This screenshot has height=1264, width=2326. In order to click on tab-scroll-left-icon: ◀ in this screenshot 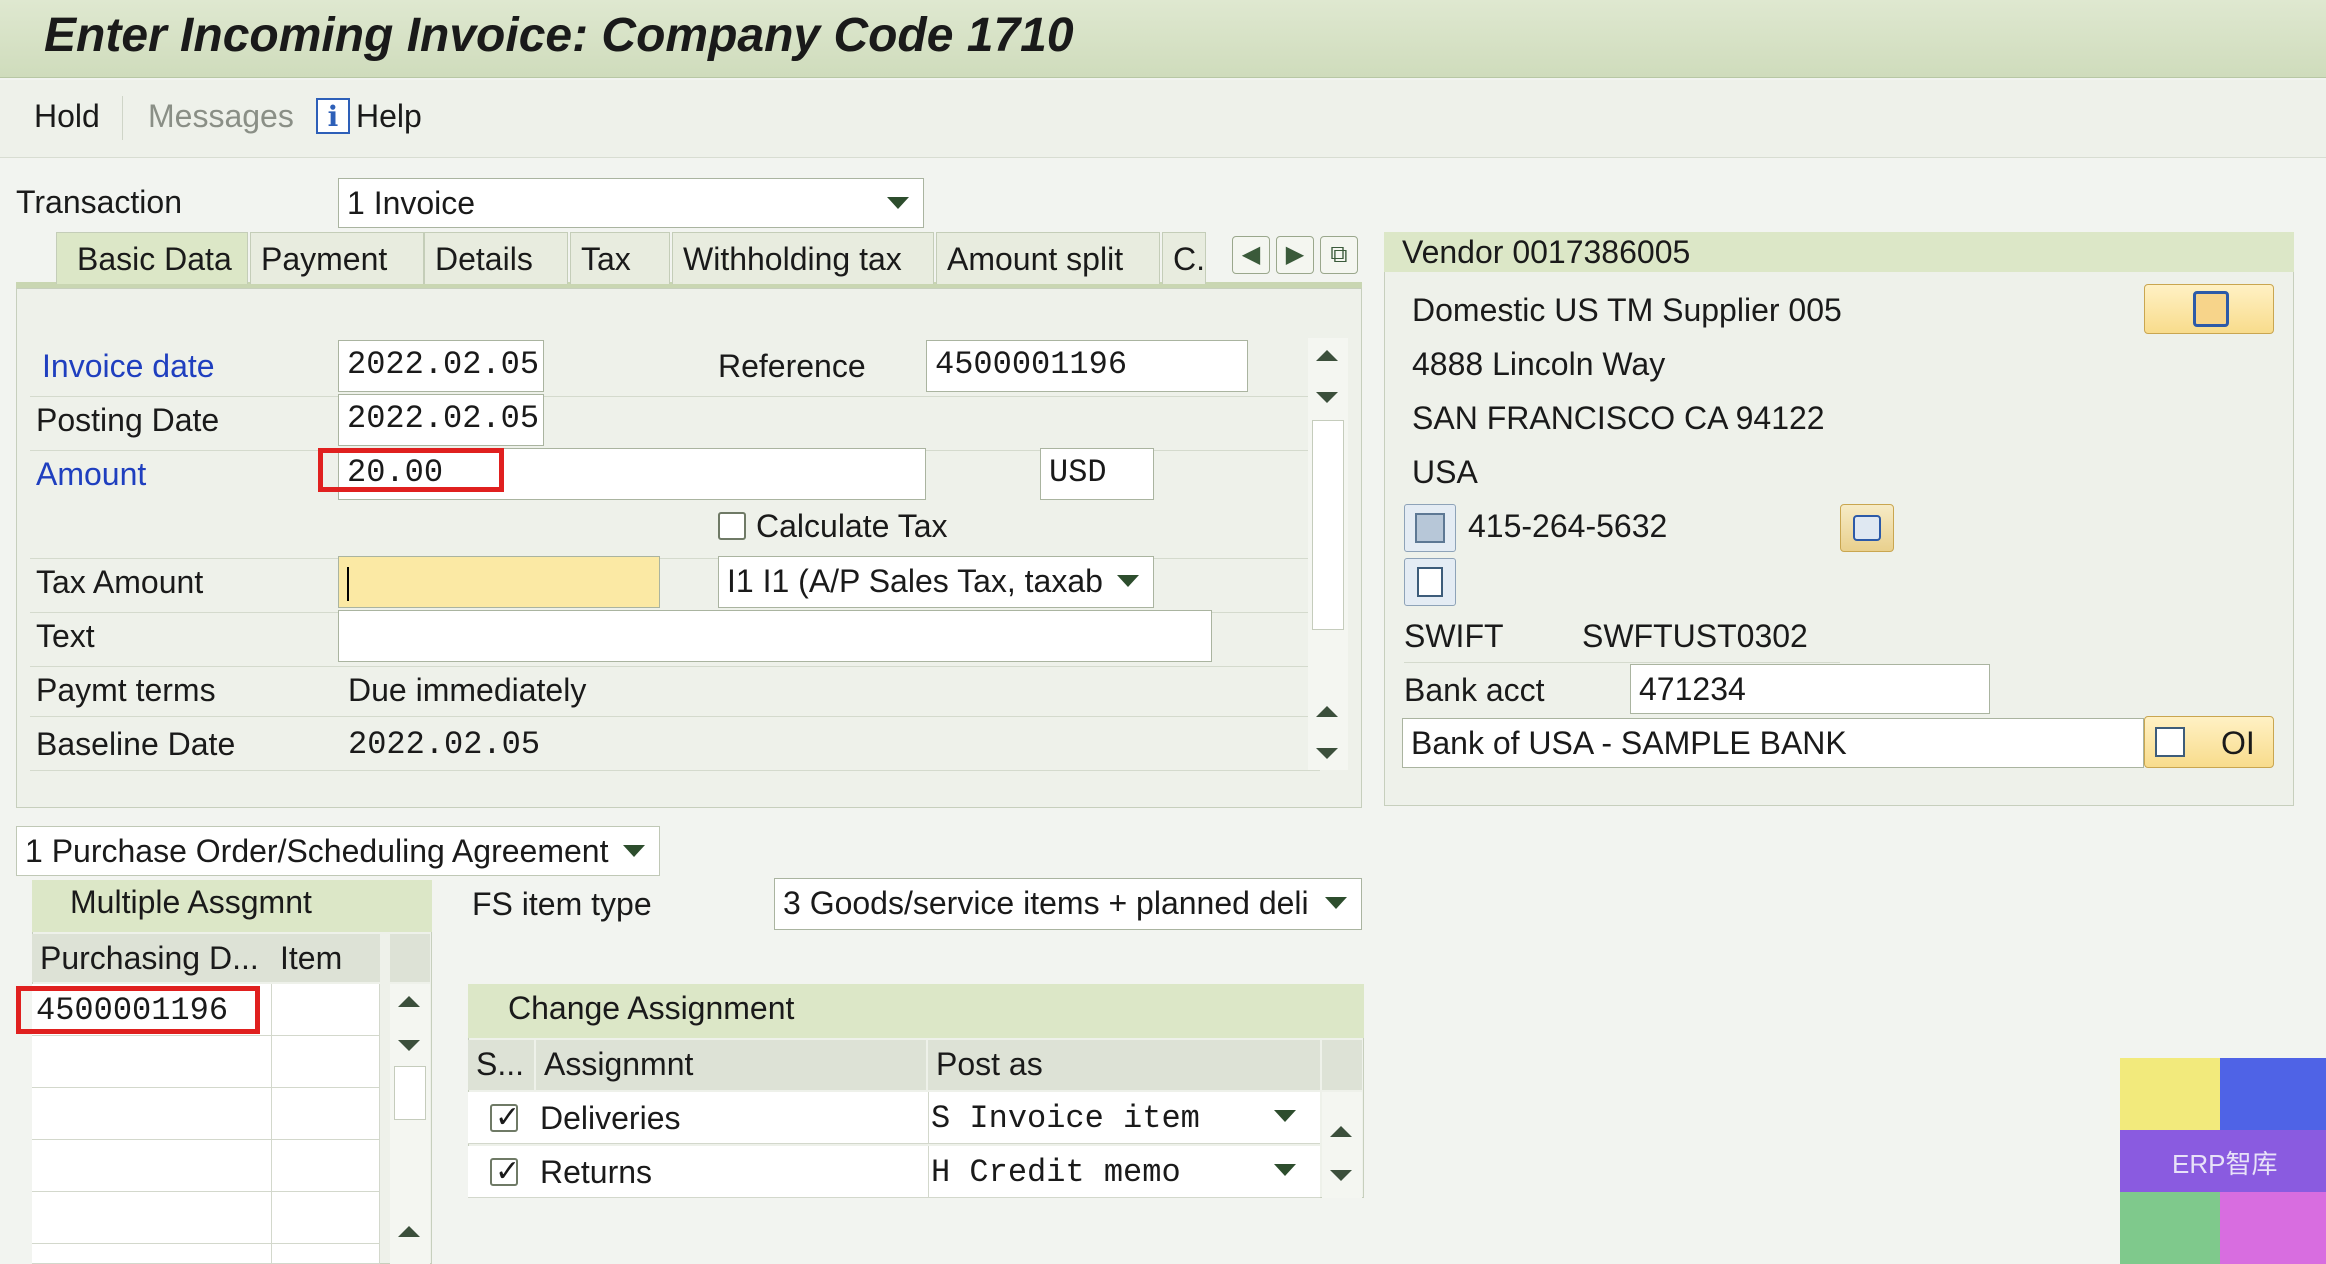, I will do `click(1251, 255)`.